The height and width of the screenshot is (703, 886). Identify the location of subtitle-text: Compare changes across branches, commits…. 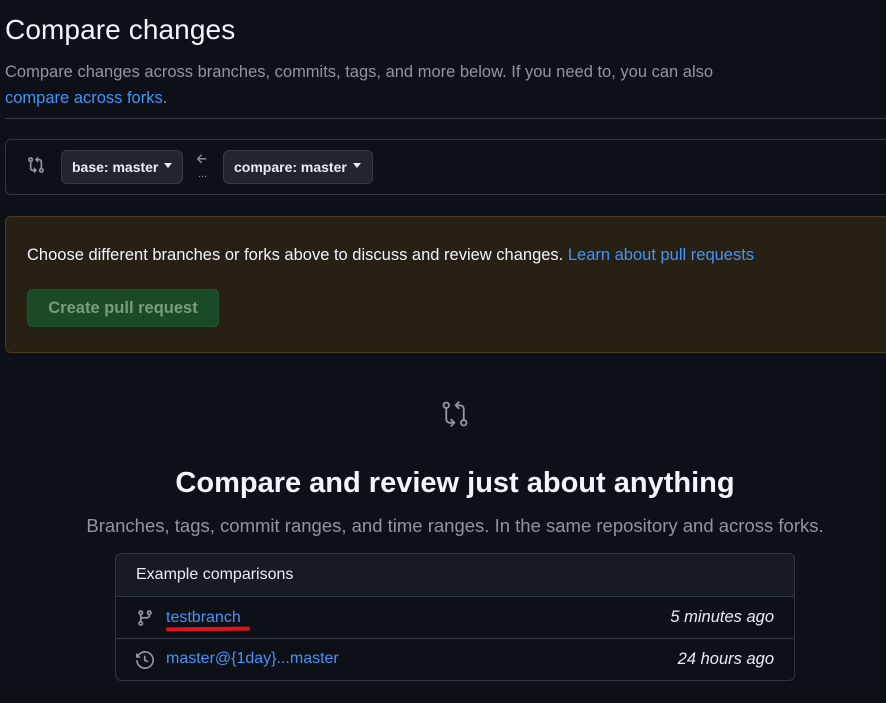
(359, 72).